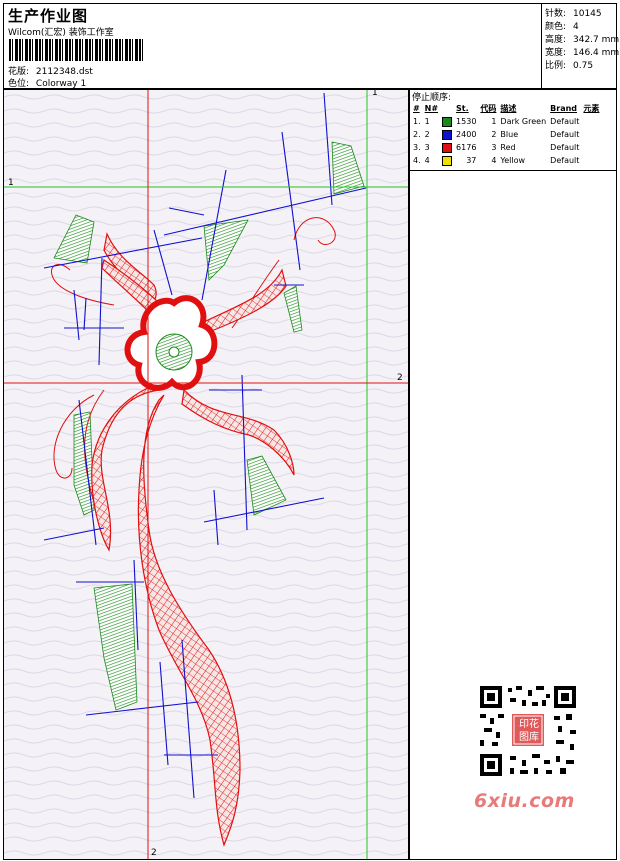  I want to click on colorway-row: 色位: Colorway 1, so click(47, 82).